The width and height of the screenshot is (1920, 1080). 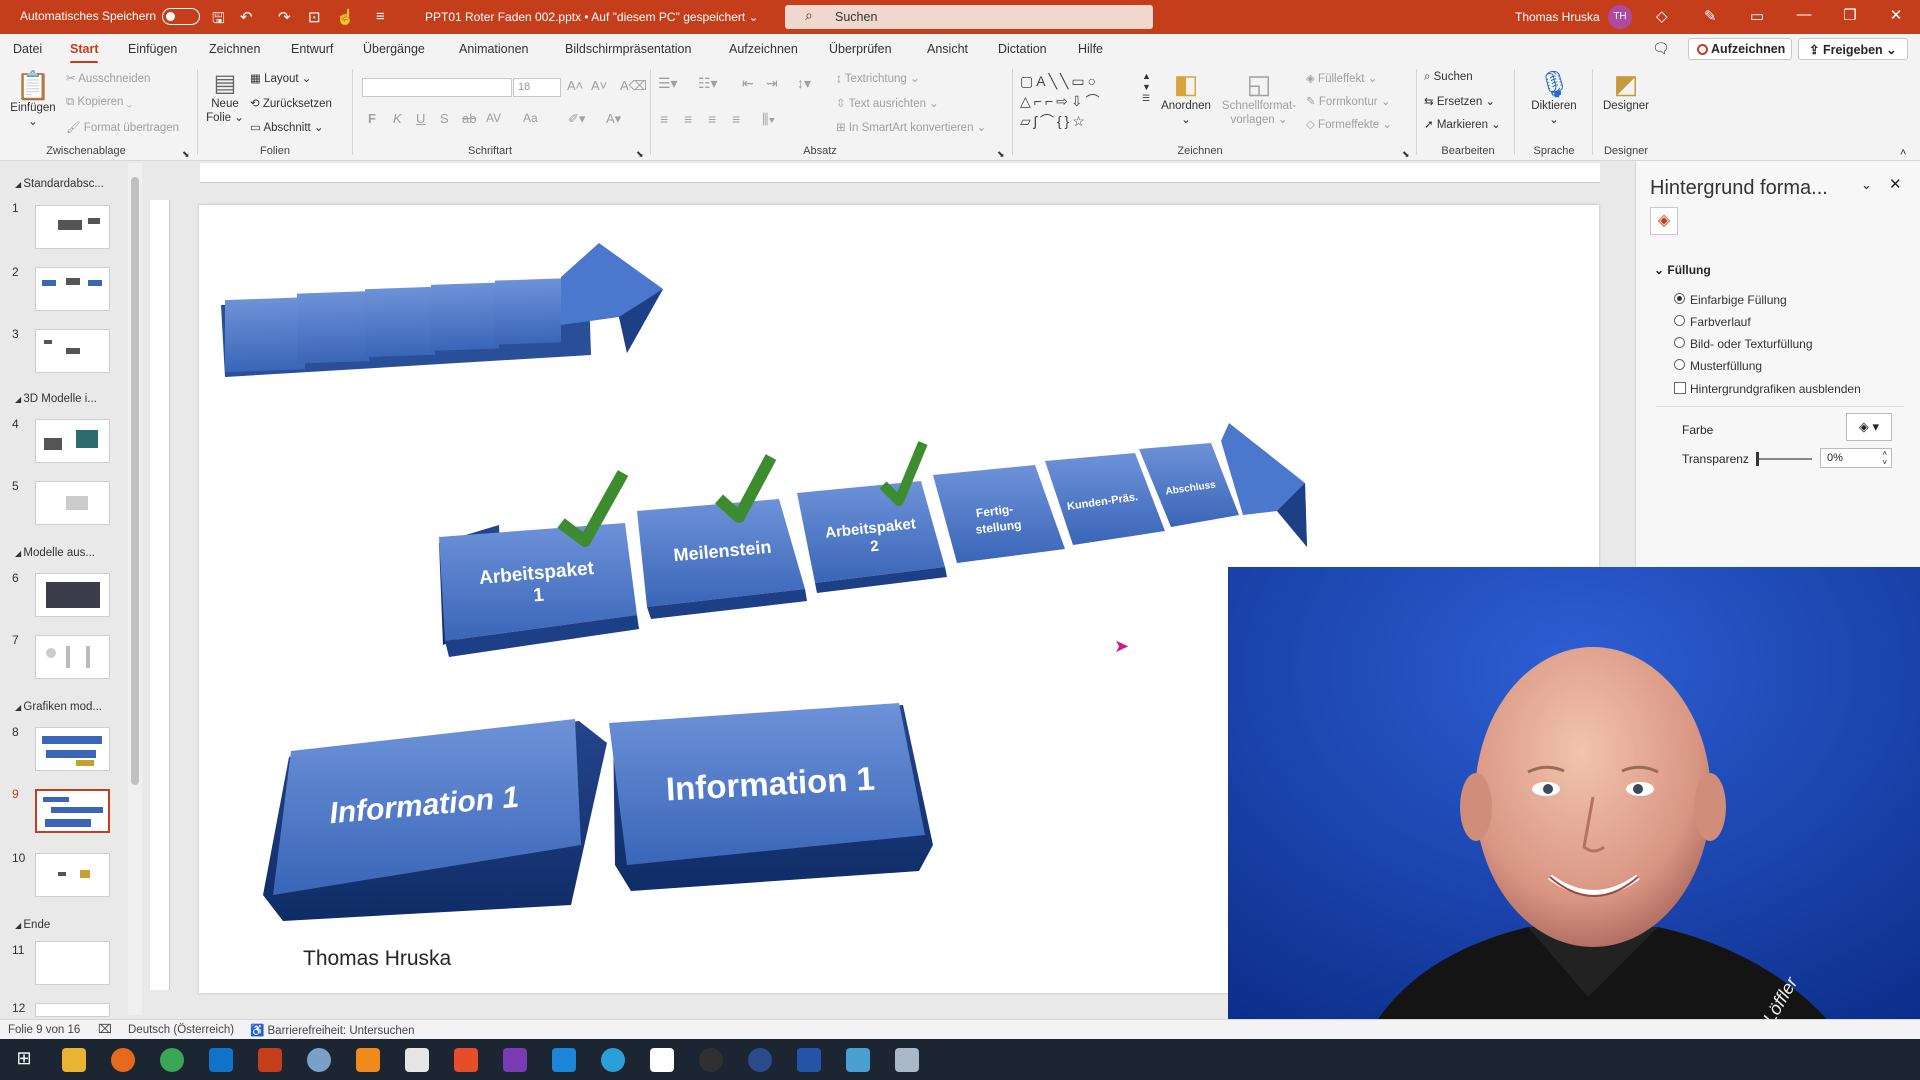 I want to click on paste-button: 📋 Einfügen ⌄, so click(x=33, y=98).